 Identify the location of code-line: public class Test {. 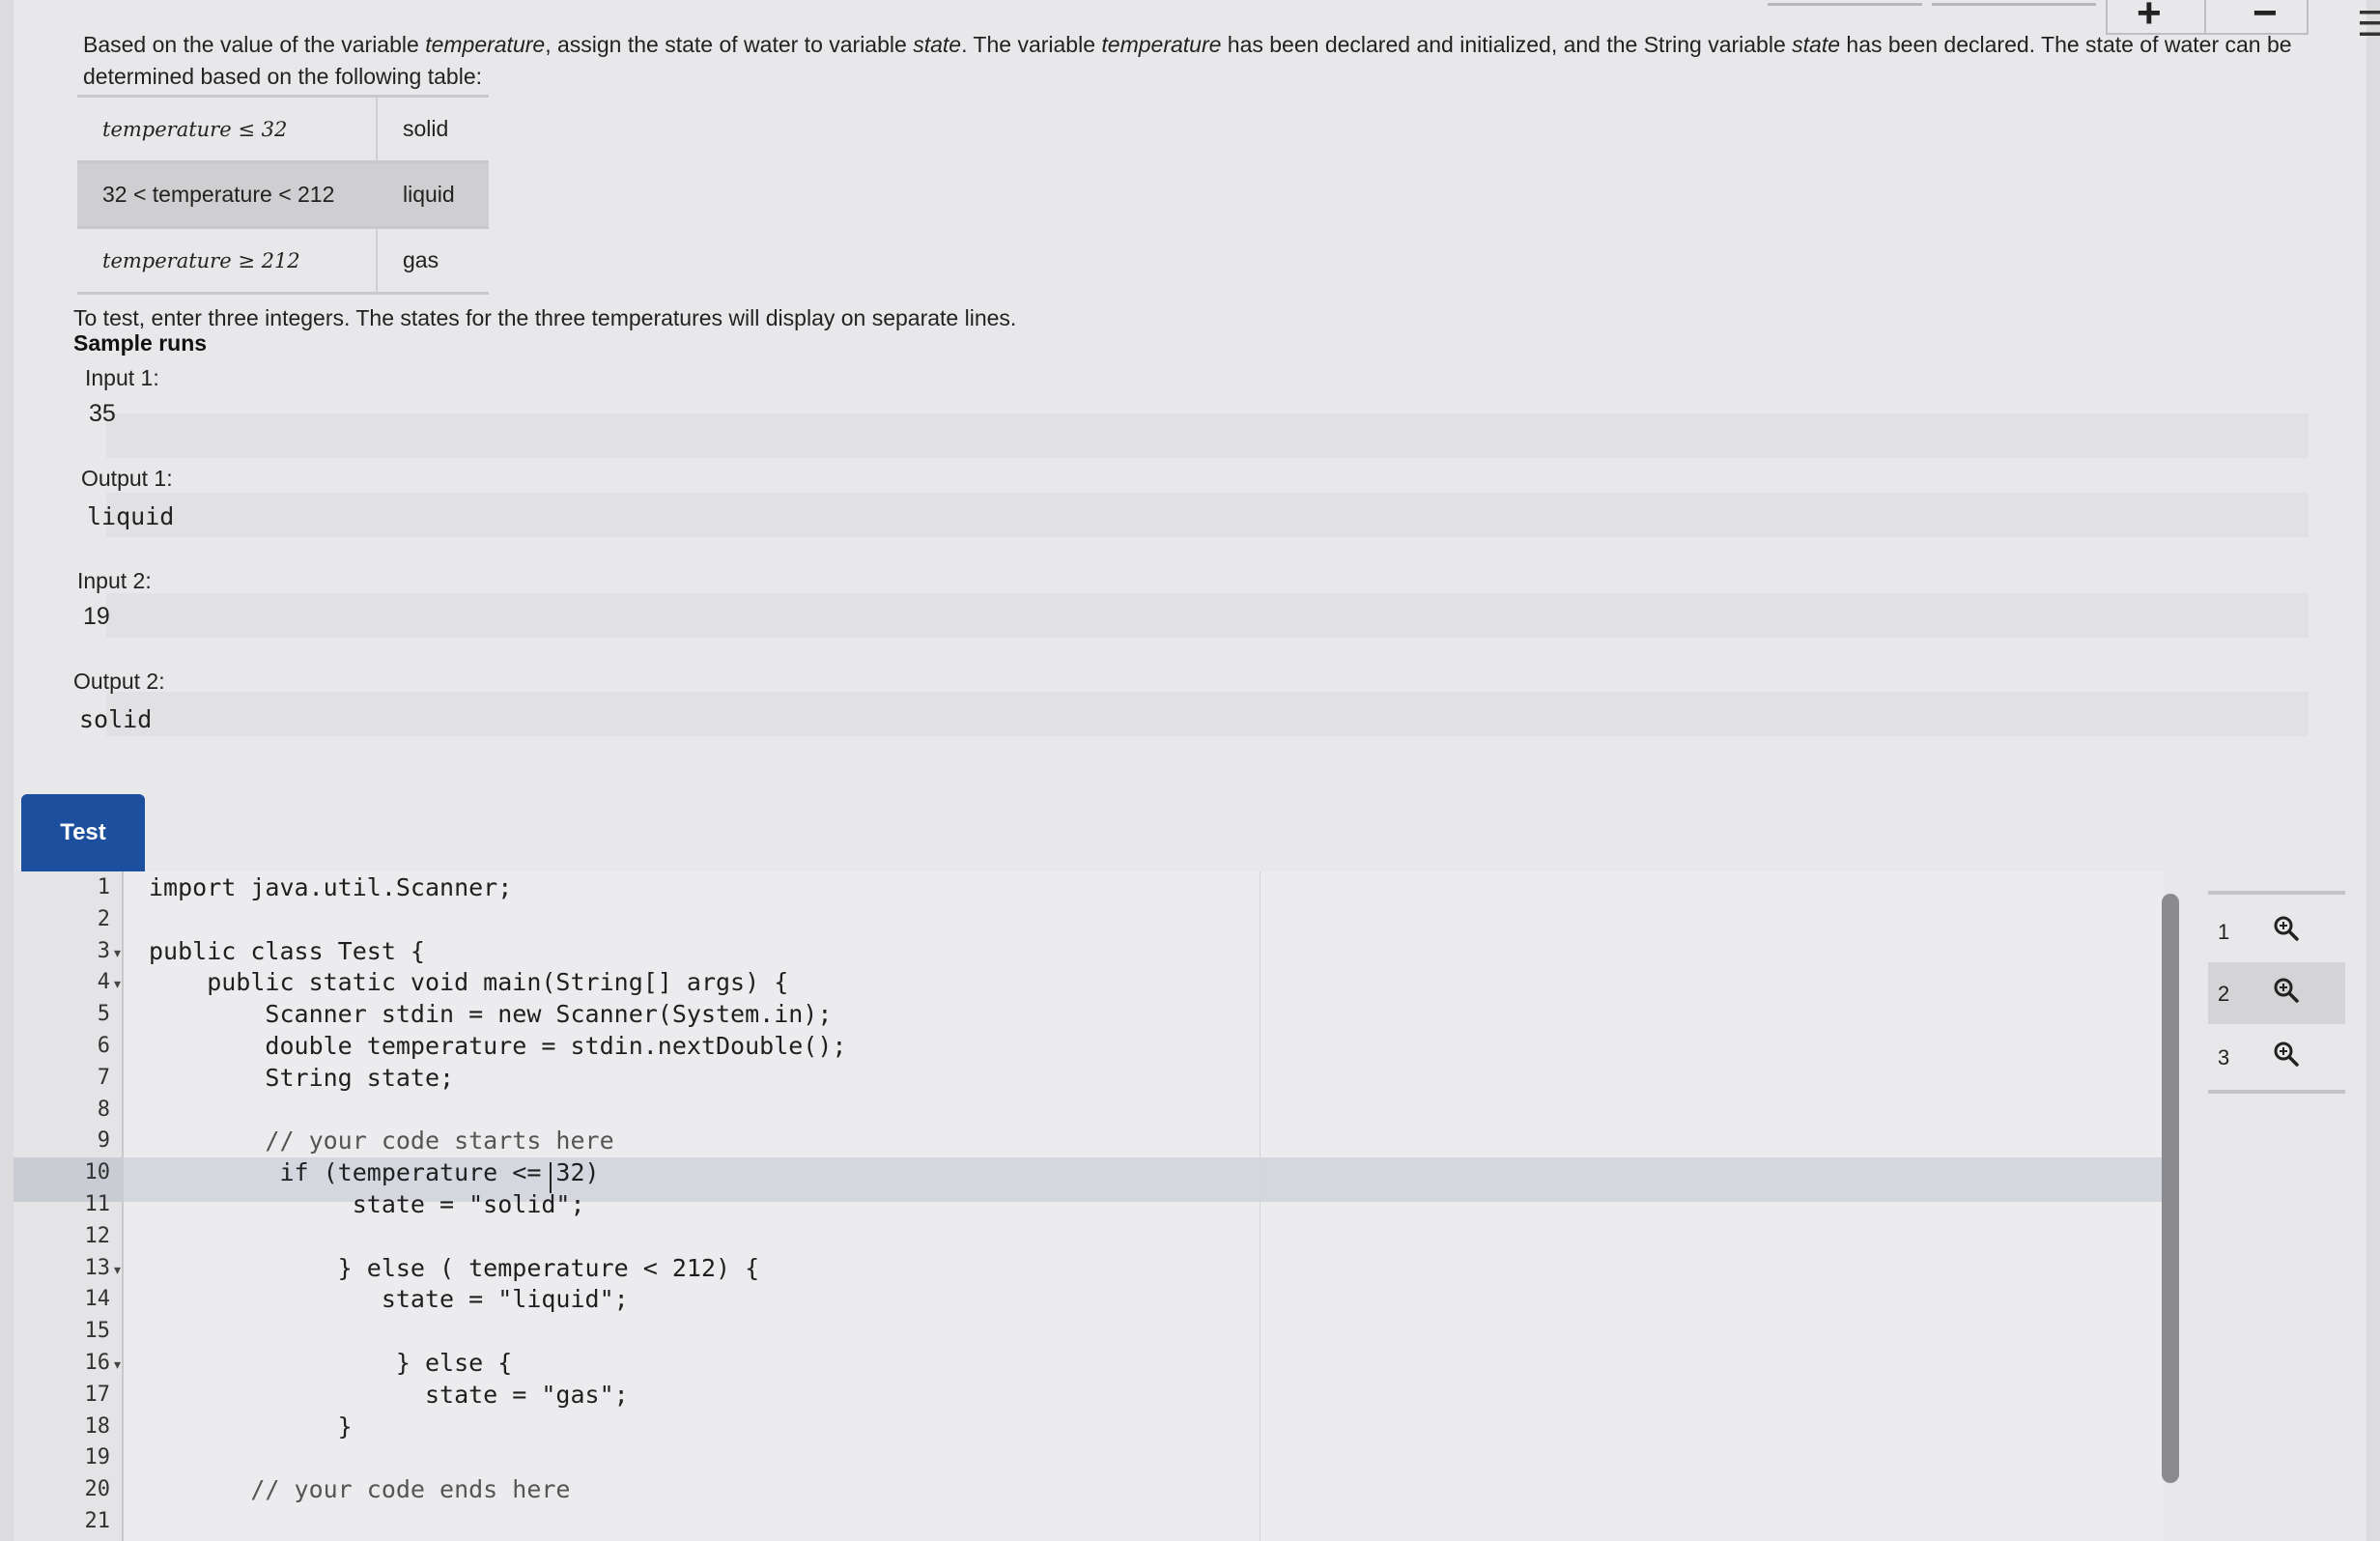
(287, 951).